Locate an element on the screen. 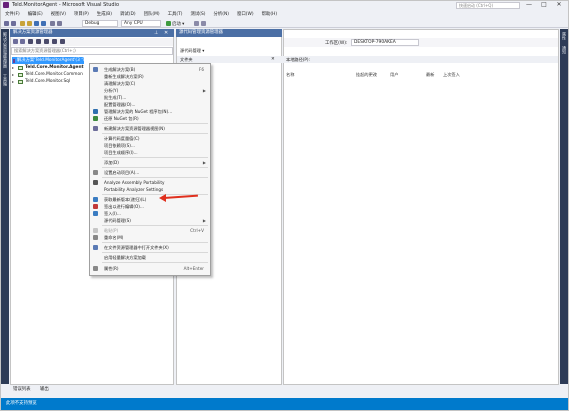 The height and width of the screenshot is (411, 569). quick-launch-input: 快速启动 (Ctrl+Q) is located at coordinates (488, 5).